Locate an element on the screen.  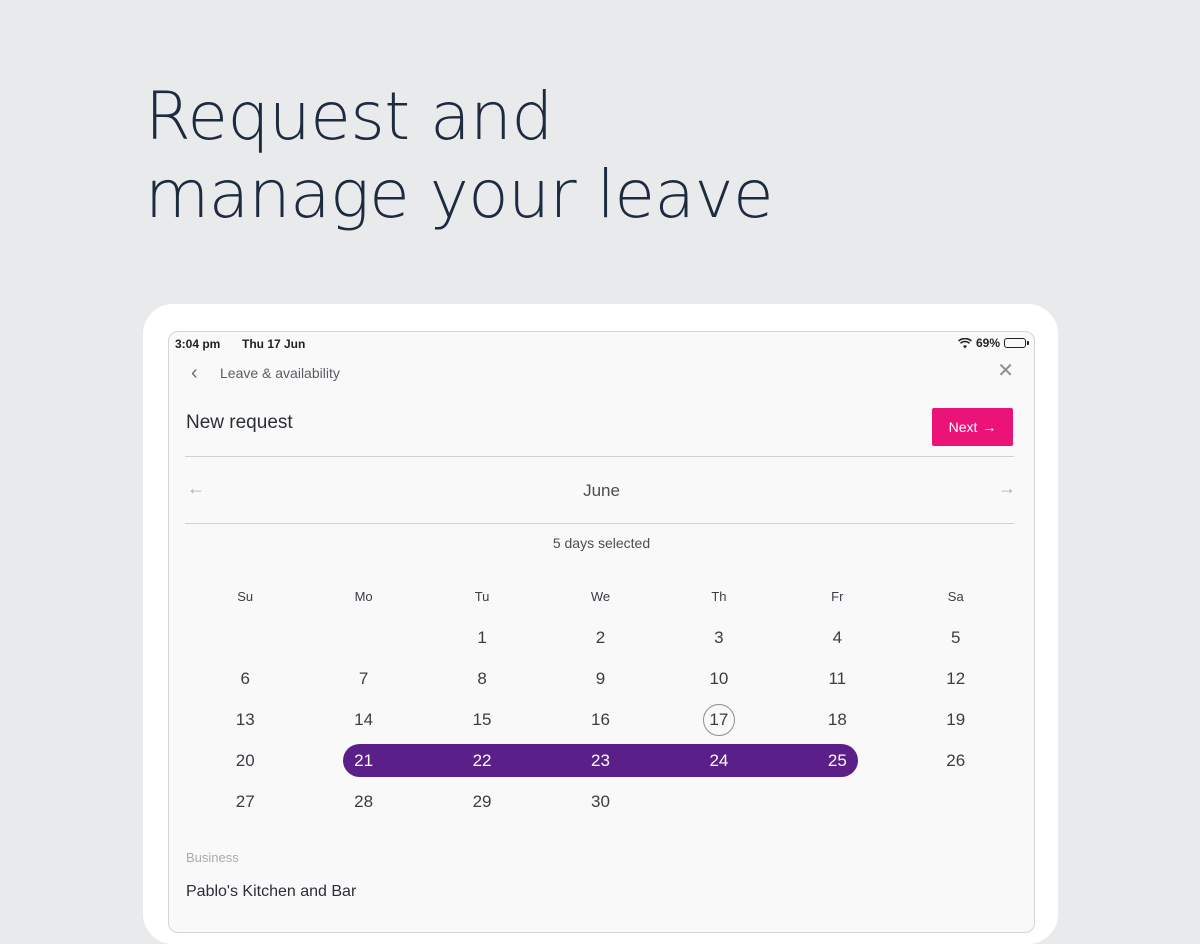
day-number: 14 is located at coordinates (364, 719).